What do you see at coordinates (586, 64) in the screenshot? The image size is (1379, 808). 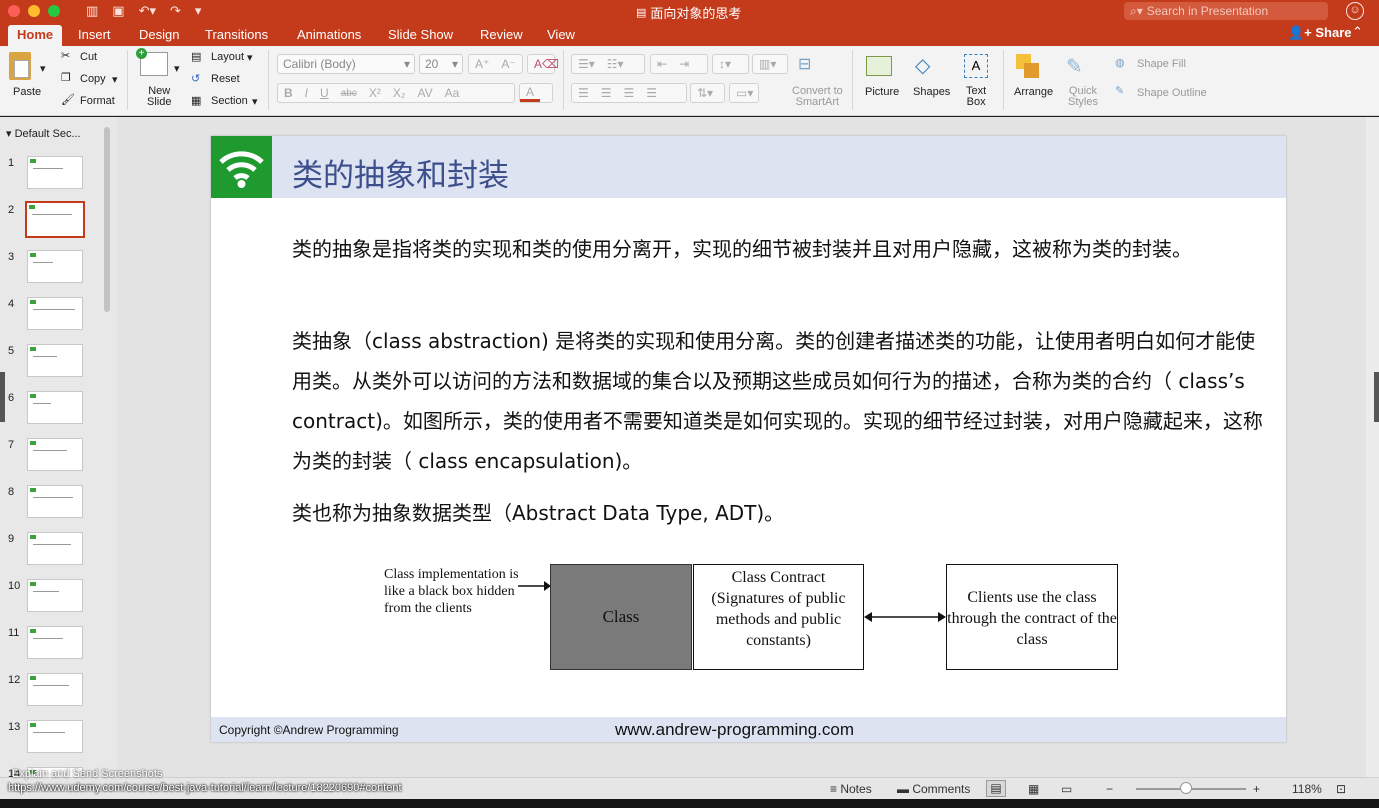 I see `bullets-icon: ☰▾` at bounding box center [586, 64].